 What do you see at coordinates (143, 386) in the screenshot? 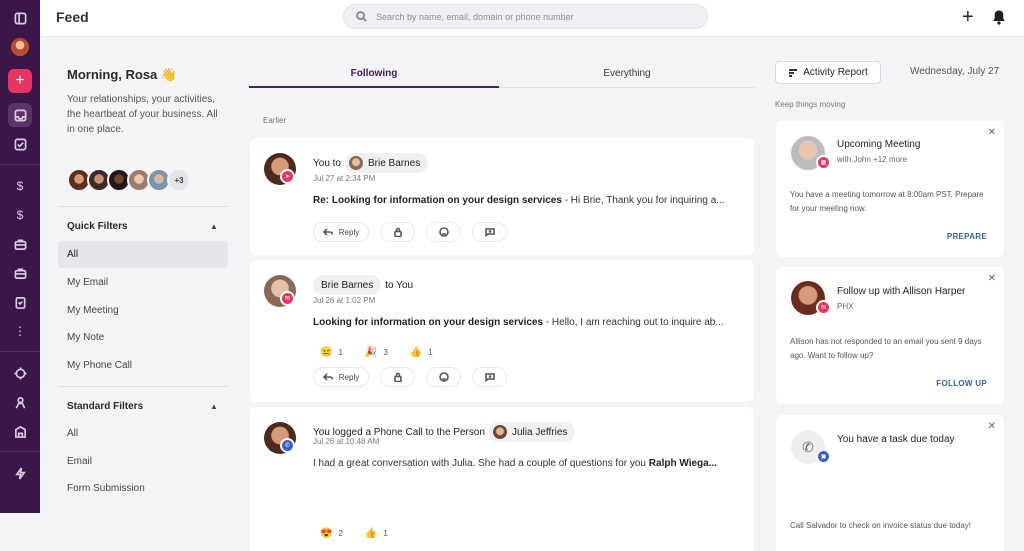
I see `divider` at bounding box center [143, 386].